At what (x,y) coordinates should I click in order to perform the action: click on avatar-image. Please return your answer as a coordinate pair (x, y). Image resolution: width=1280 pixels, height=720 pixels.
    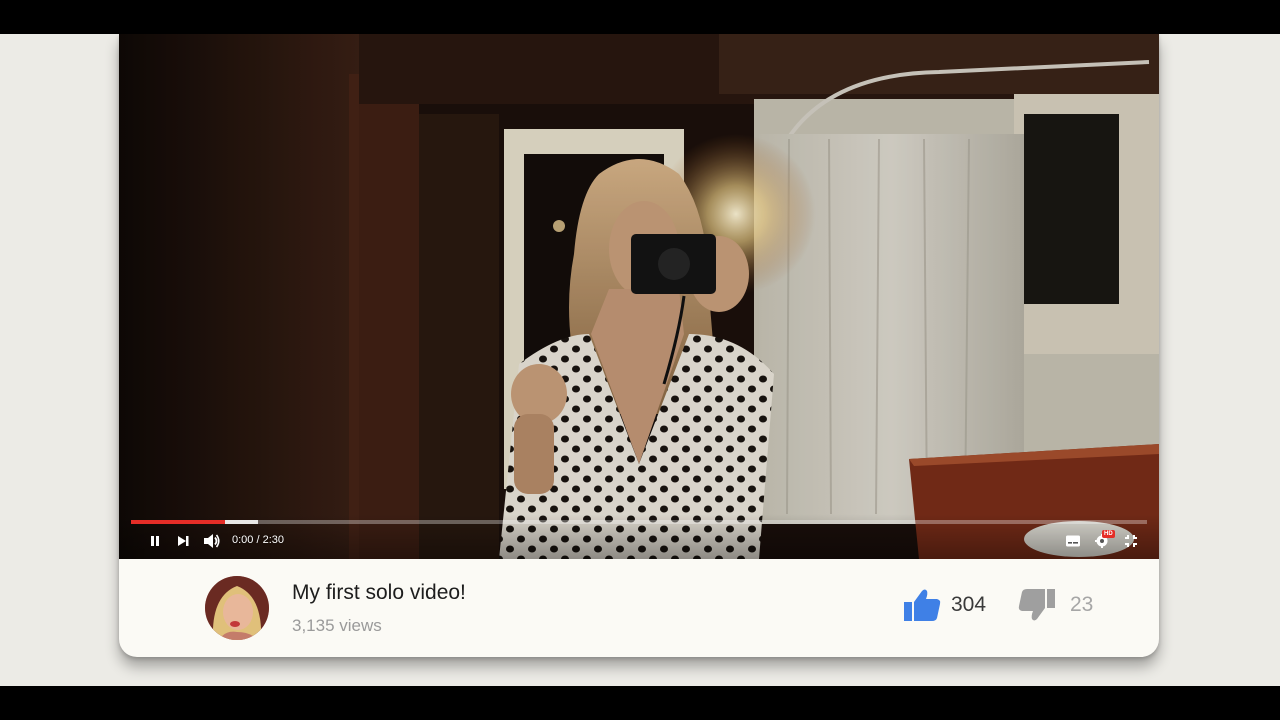
    Looking at the image, I should click on (237, 608).